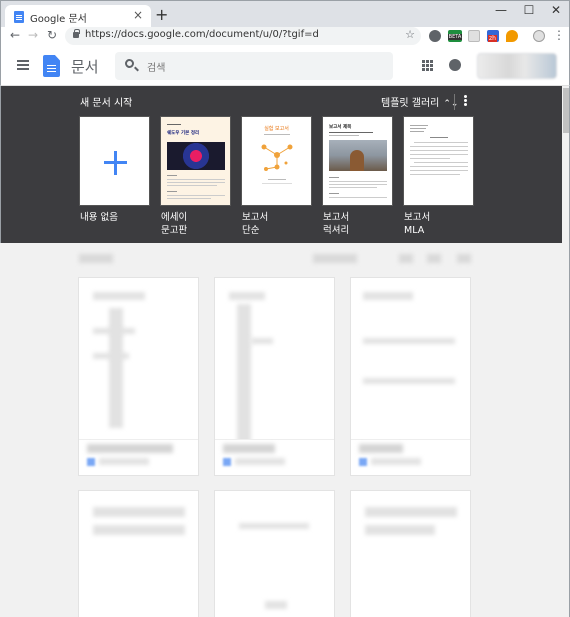 Image resolution: width=570 pixels, height=617 pixels. What do you see at coordinates (501, 10) in the screenshot?
I see `minimize-button: —` at bounding box center [501, 10].